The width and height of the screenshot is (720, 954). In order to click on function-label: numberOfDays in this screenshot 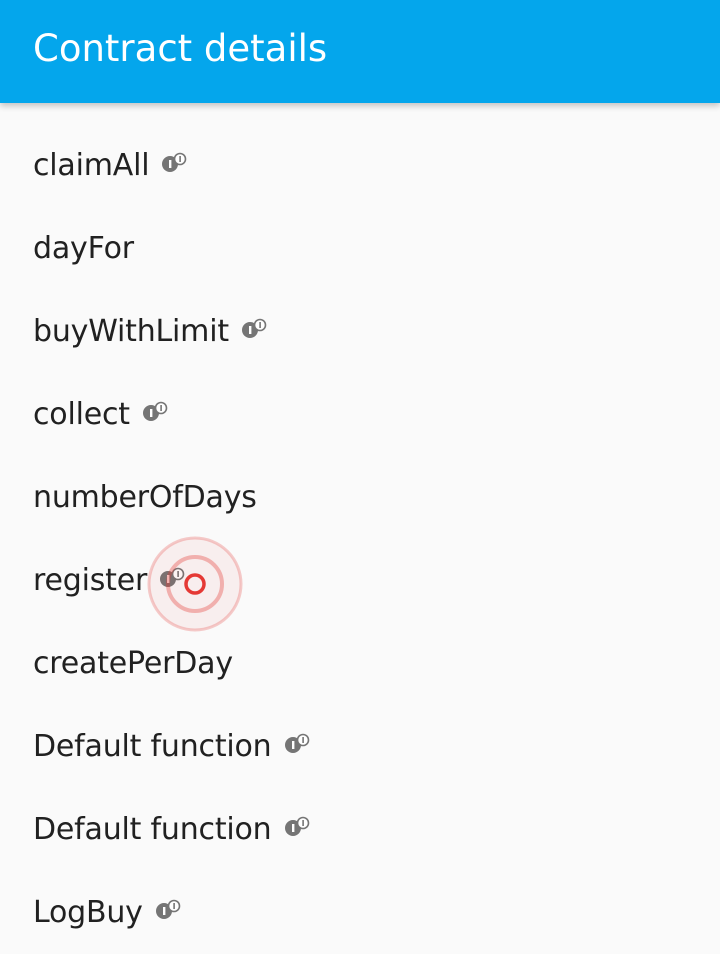, I will do `click(145, 497)`.